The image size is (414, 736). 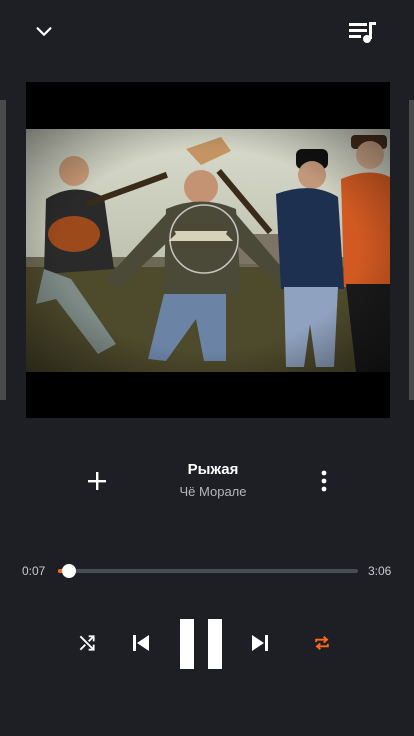 I want to click on previous-track-button, so click(x=141, y=643).